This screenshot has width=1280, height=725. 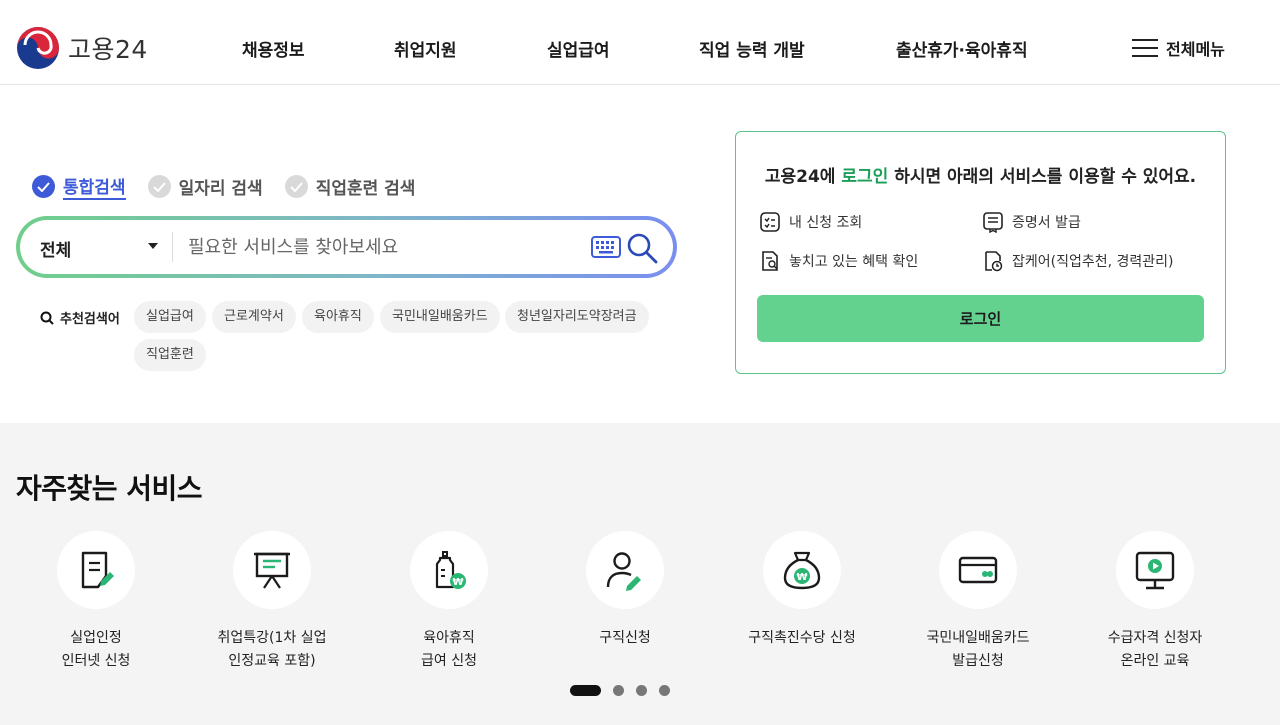 I want to click on service-label: 수급자격 신청자온라인 교육, so click(x=1155, y=650).